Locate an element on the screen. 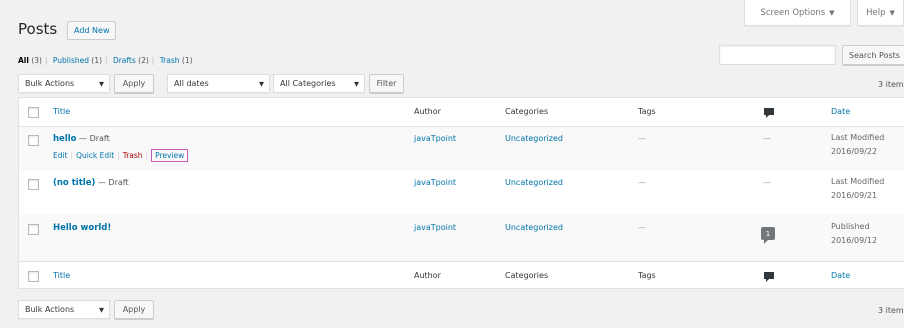  search-posts-button: Search Posts is located at coordinates (873, 55).